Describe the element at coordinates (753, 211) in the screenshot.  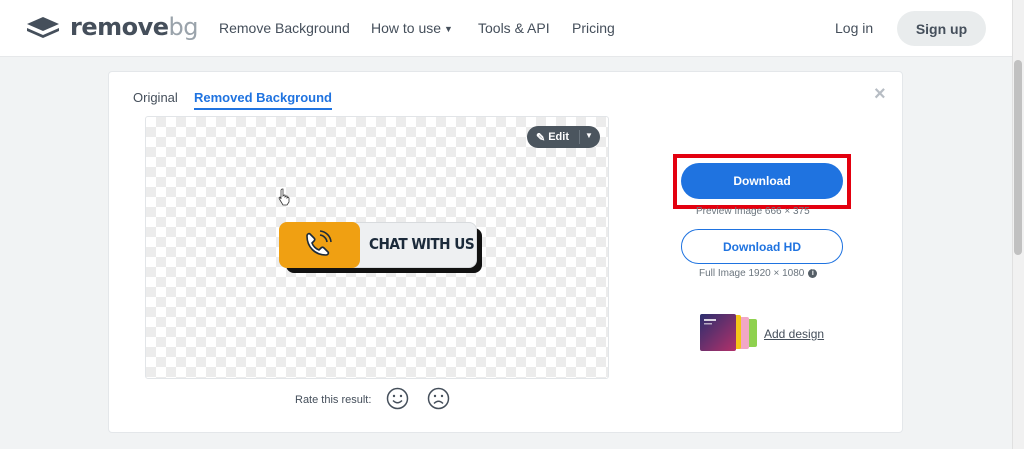
I see `preview-image-info: Preview Image 666 × 375` at that location.